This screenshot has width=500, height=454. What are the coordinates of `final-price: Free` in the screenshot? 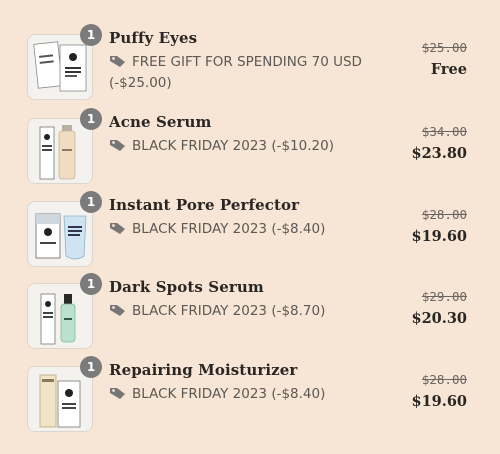 It's located at (448, 69).